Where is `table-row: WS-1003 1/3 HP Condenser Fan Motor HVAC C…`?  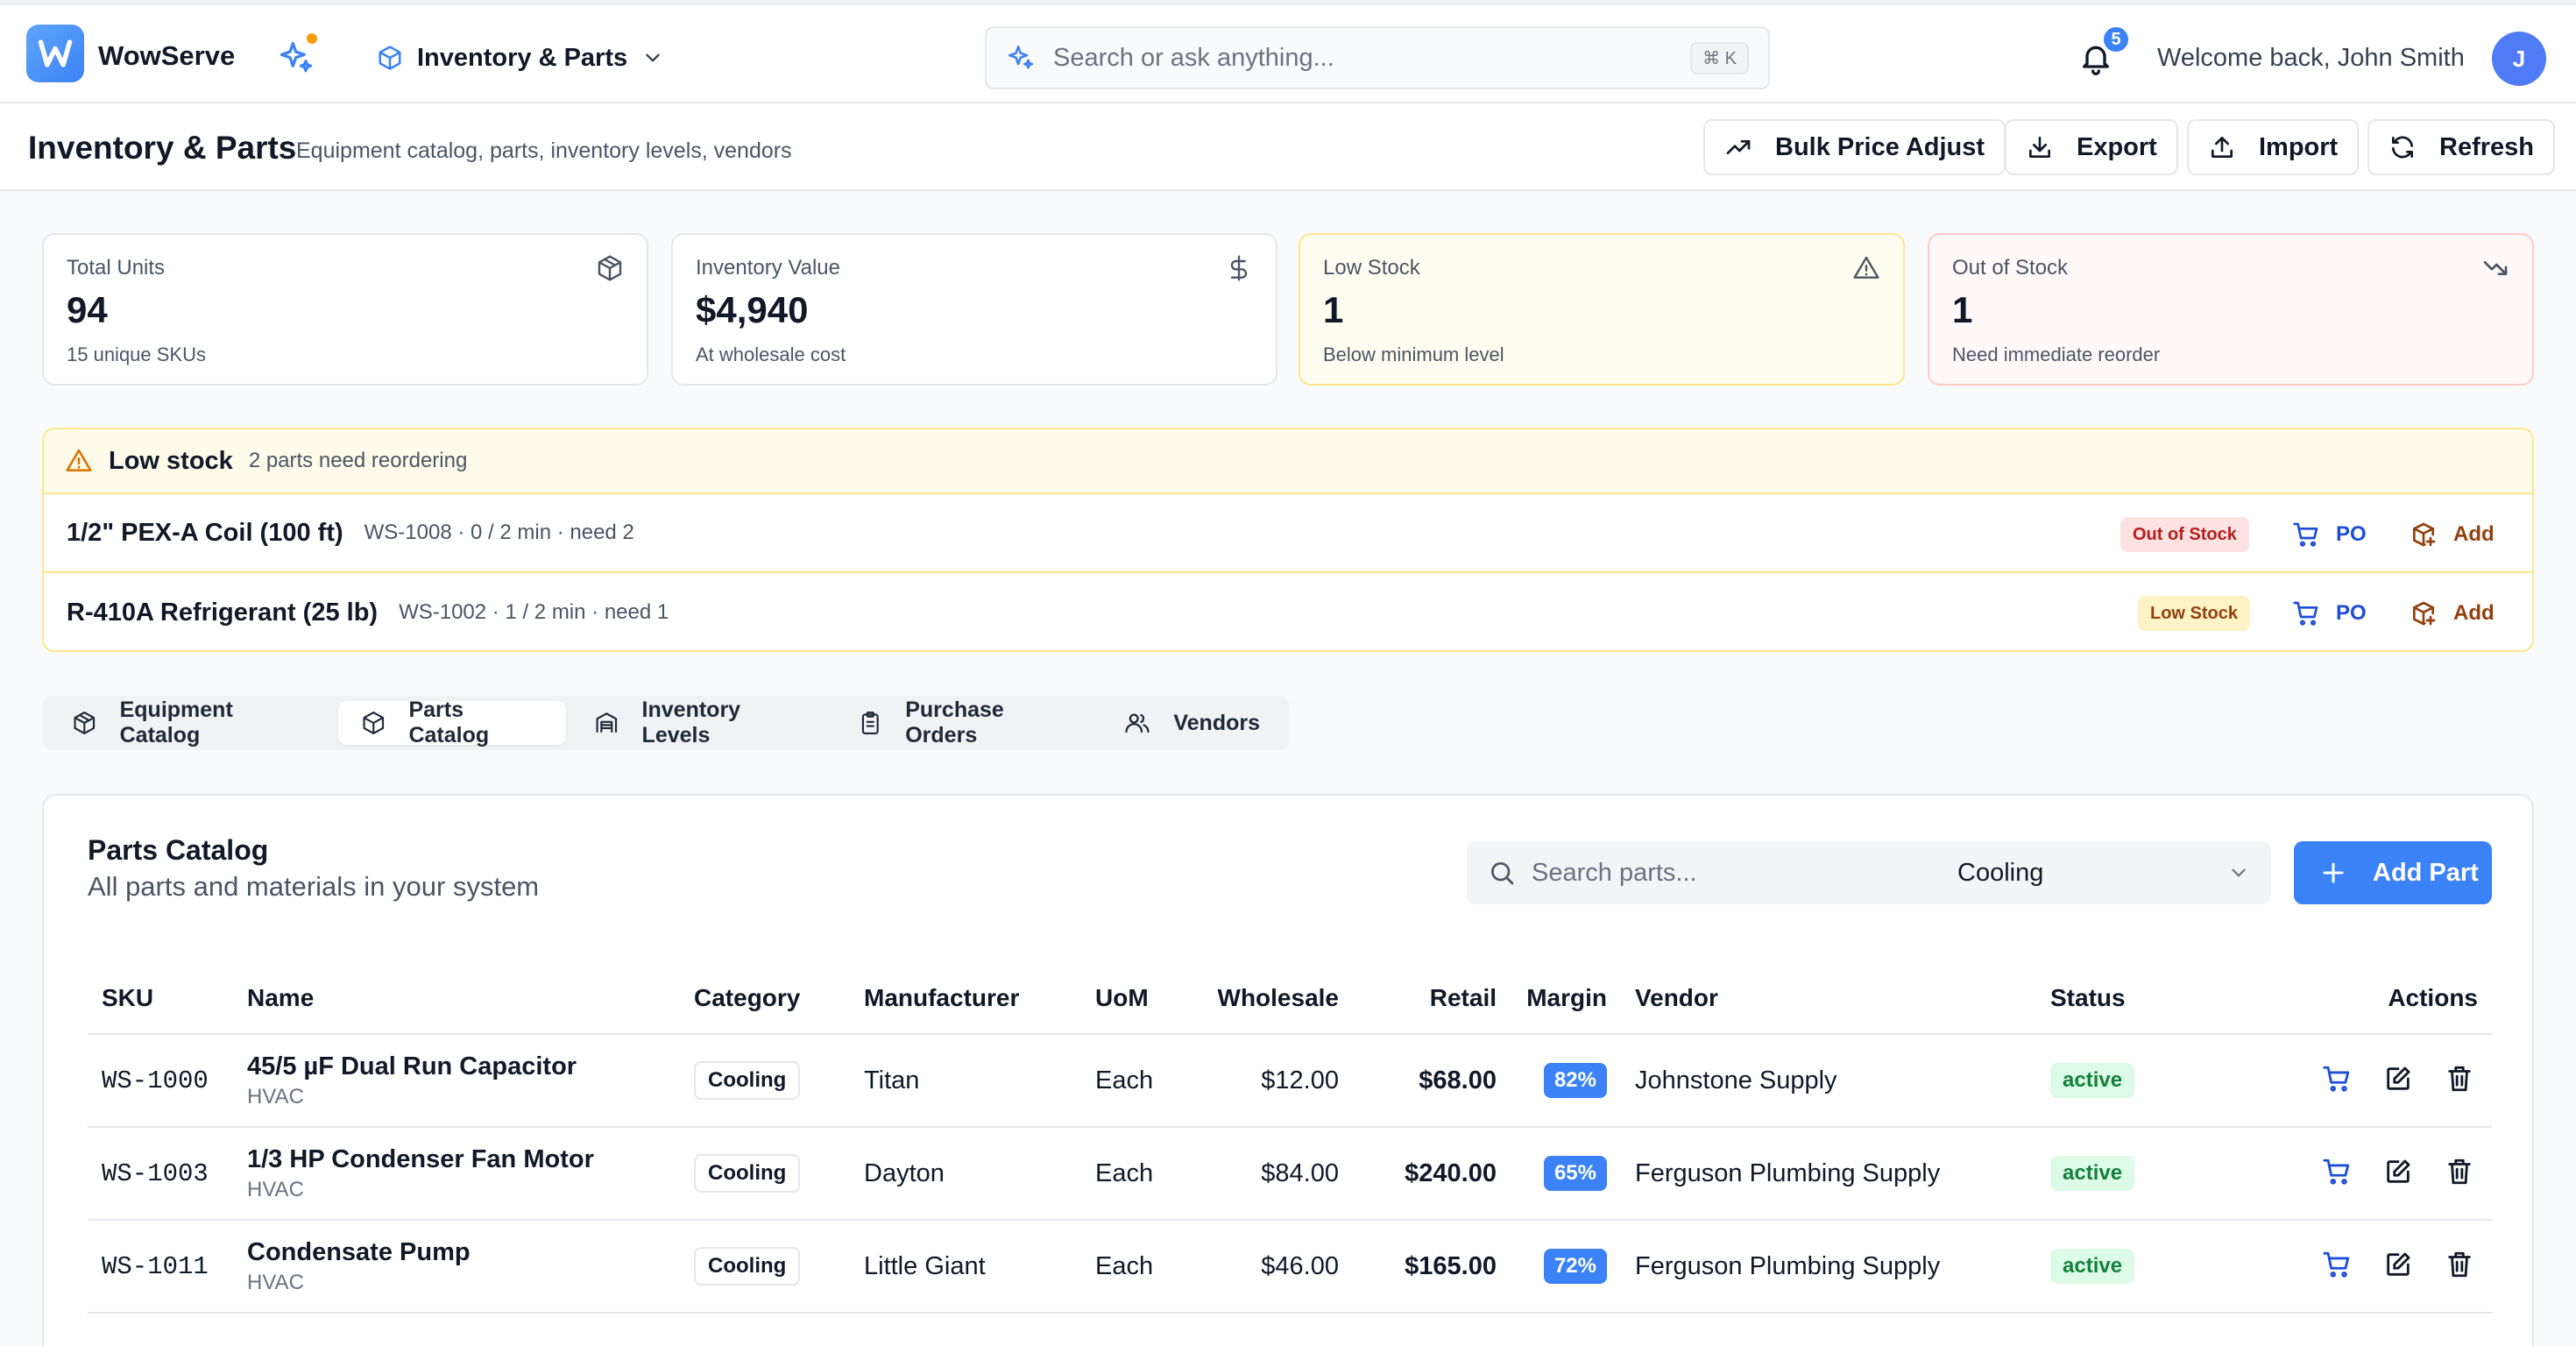 table-row: WS-1003 1/3 HP Condenser Fan Motor HVAC C… is located at coordinates (1290, 1174).